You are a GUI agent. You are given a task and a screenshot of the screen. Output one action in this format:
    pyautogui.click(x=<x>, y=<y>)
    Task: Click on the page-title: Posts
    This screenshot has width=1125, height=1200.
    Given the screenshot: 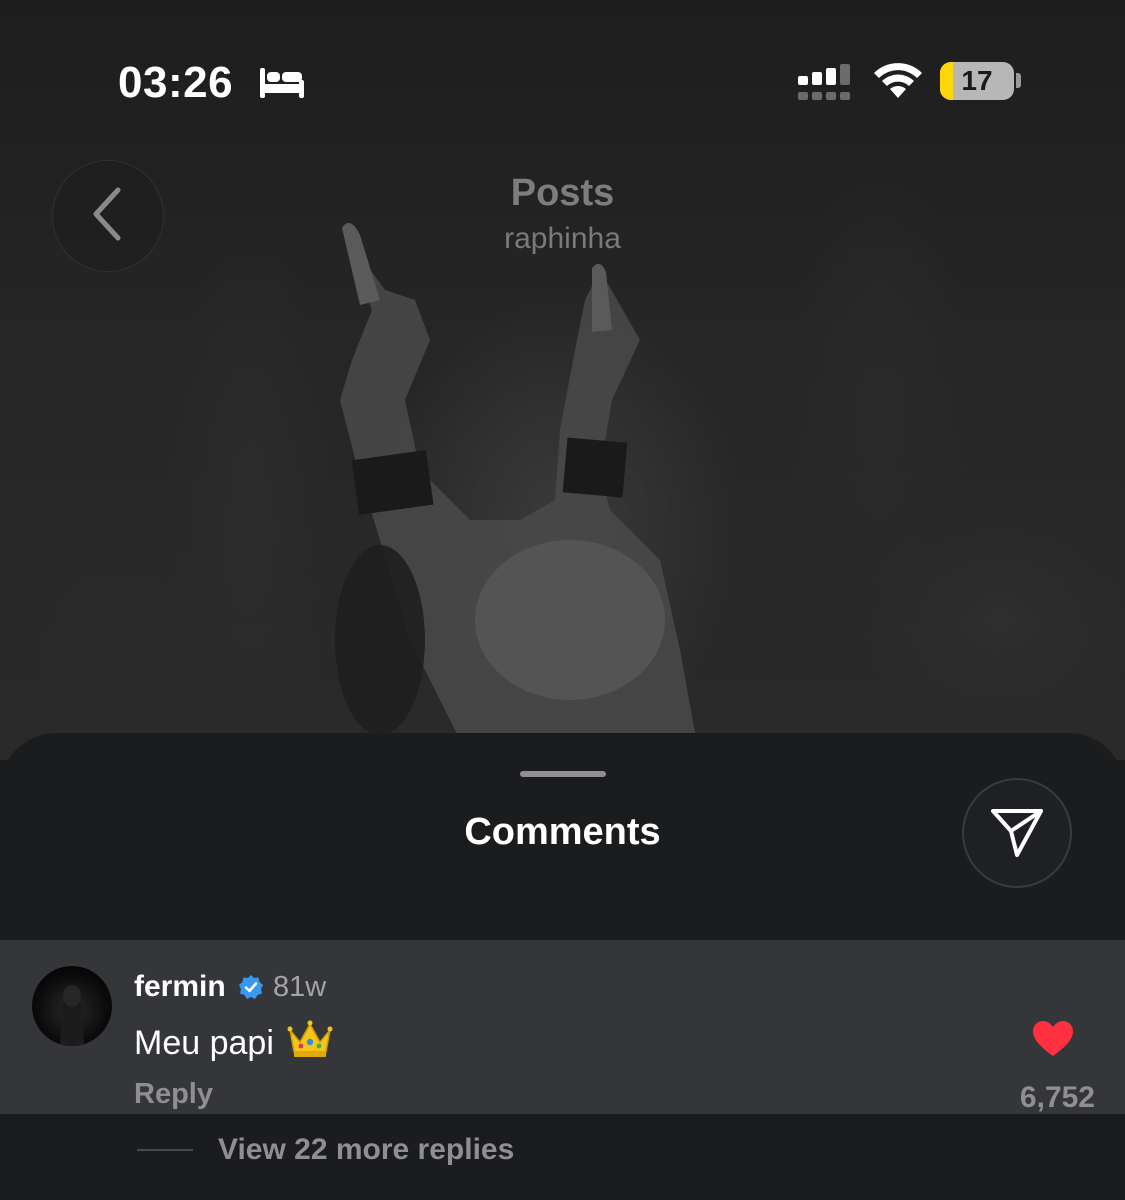 What is the action you would take?
    pyautogui.click(x=562, y=193)
    